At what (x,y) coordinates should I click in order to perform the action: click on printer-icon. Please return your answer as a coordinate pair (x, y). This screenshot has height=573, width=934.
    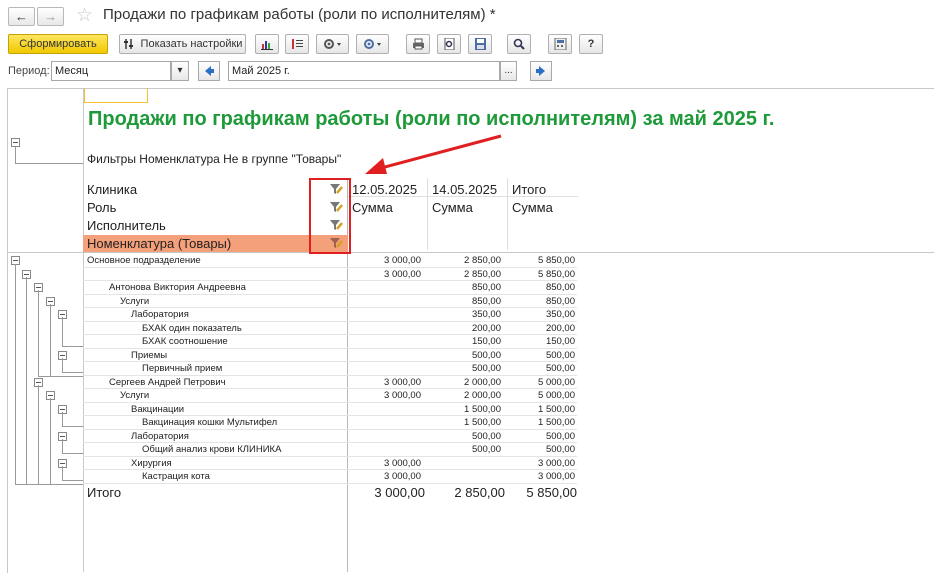
    Looking at the image, I should click on (418, 44).